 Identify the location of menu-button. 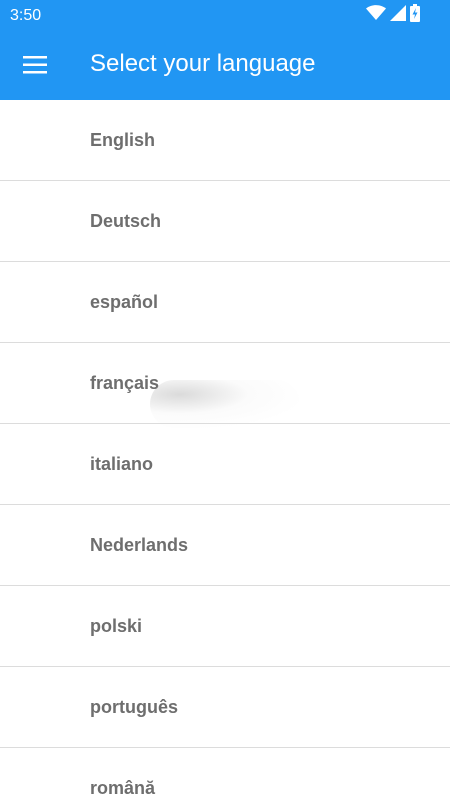
(35, 65).